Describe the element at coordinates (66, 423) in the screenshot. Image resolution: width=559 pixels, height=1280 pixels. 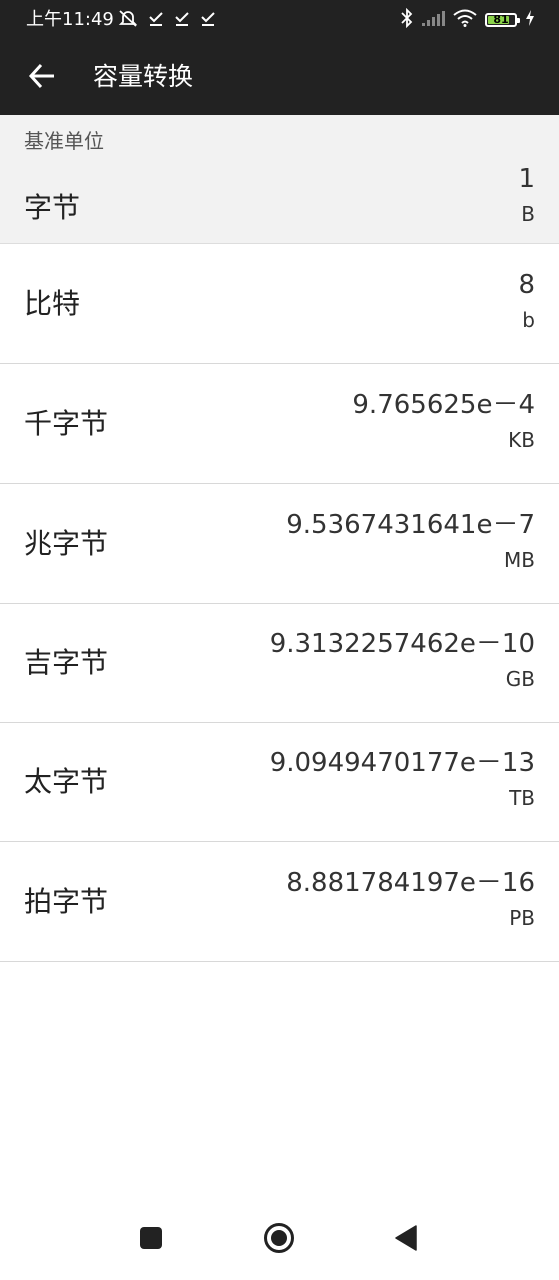
I see `unit-name: 千字节` at that location.